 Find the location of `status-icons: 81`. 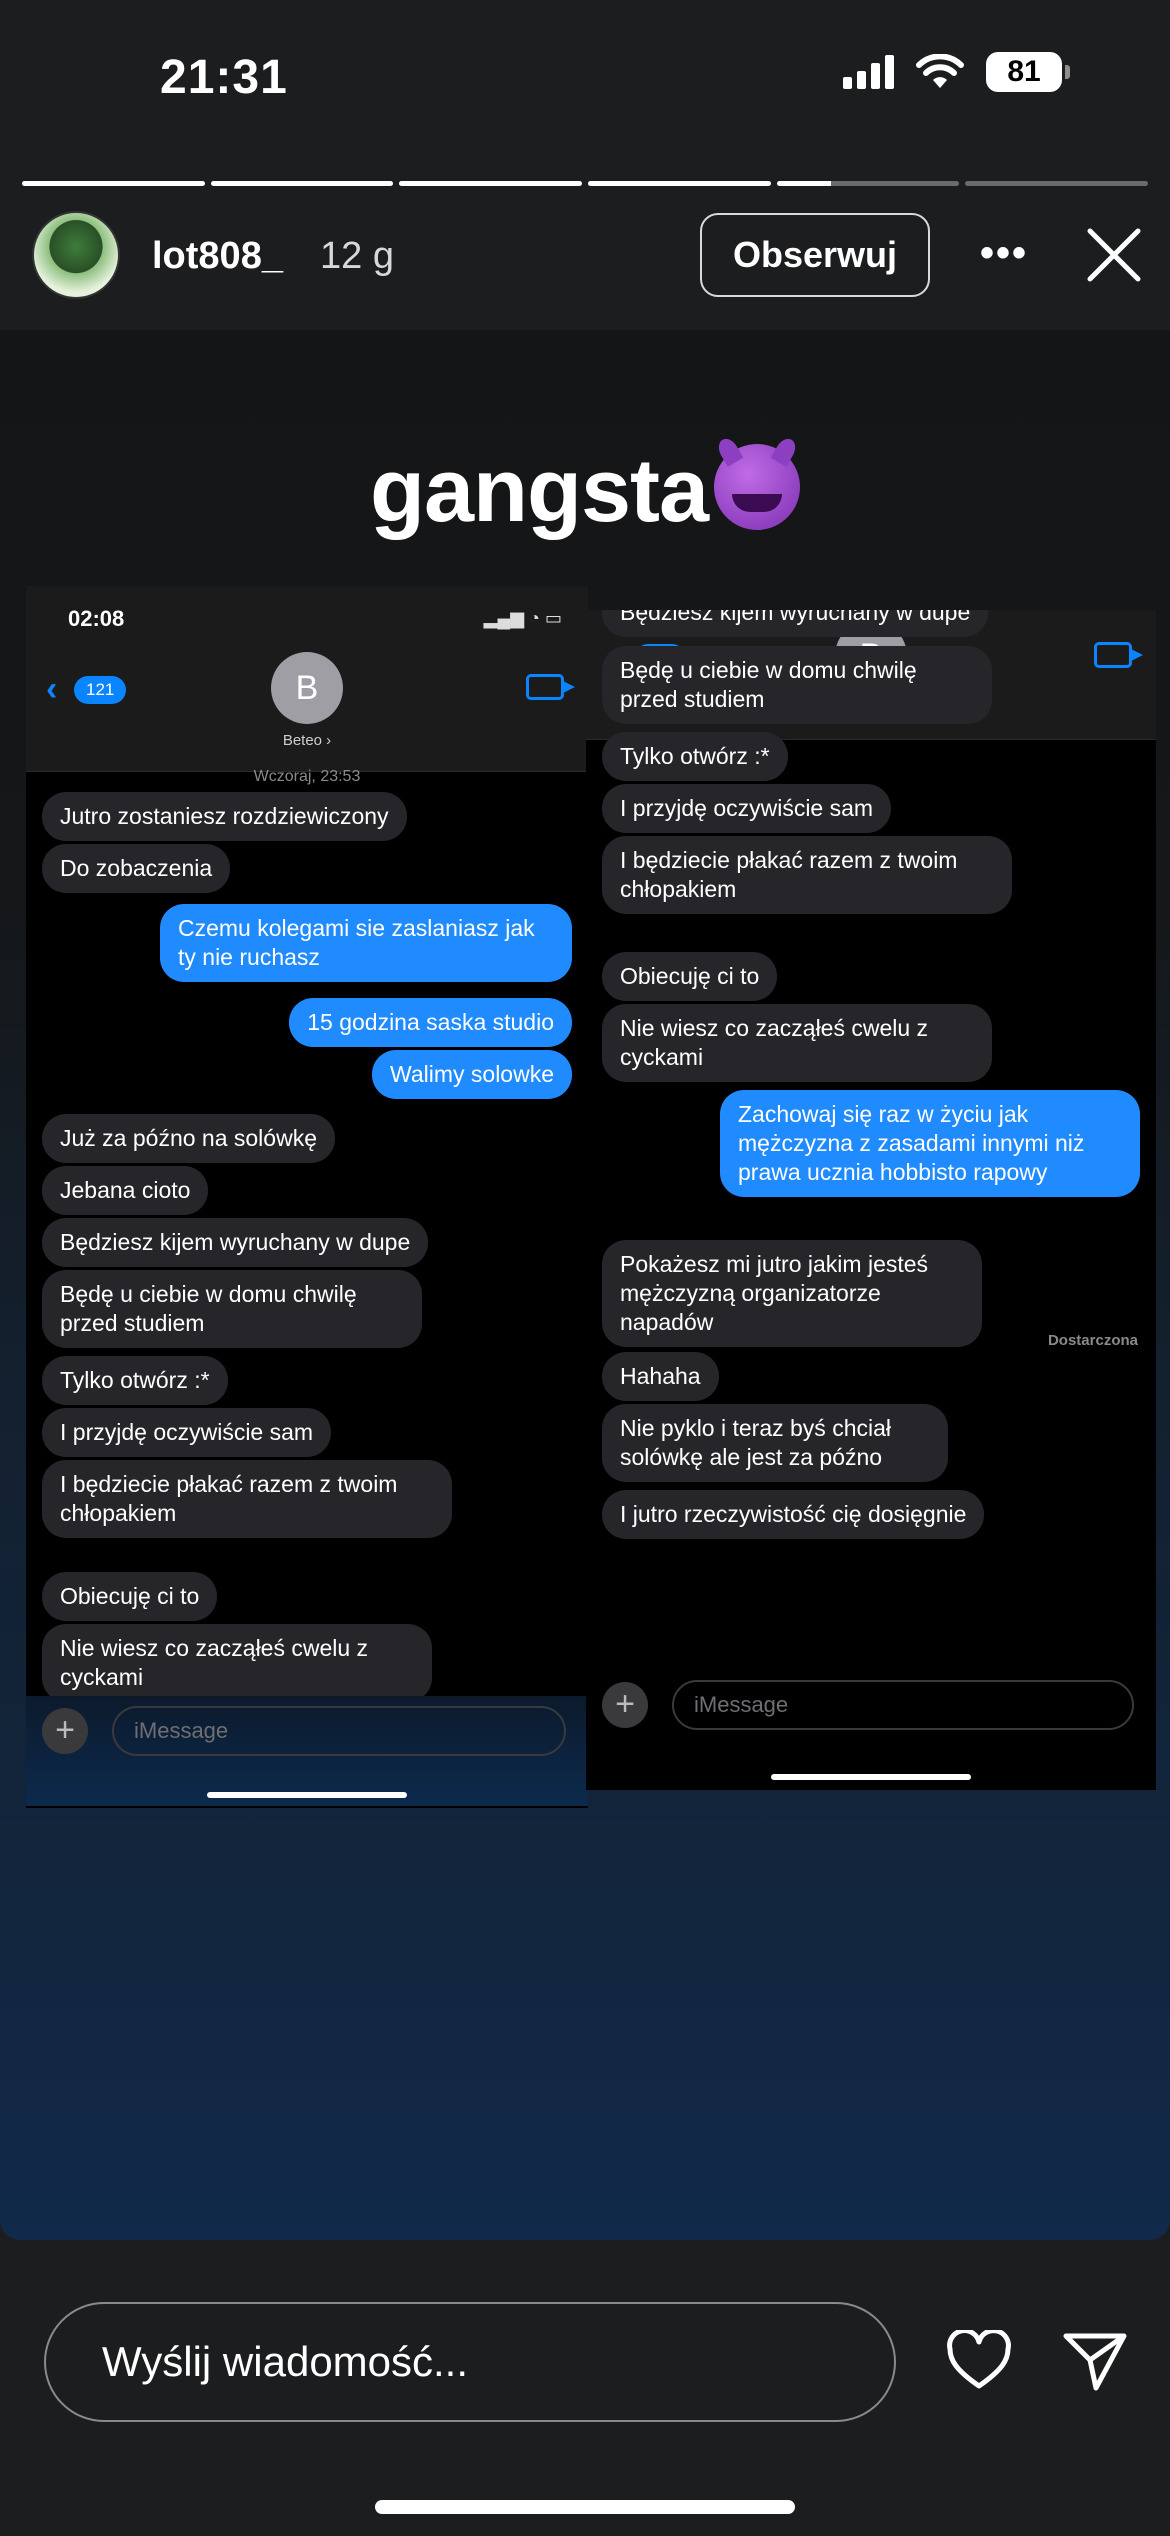

status-icons: 81 is located at coordinates (956, 72).